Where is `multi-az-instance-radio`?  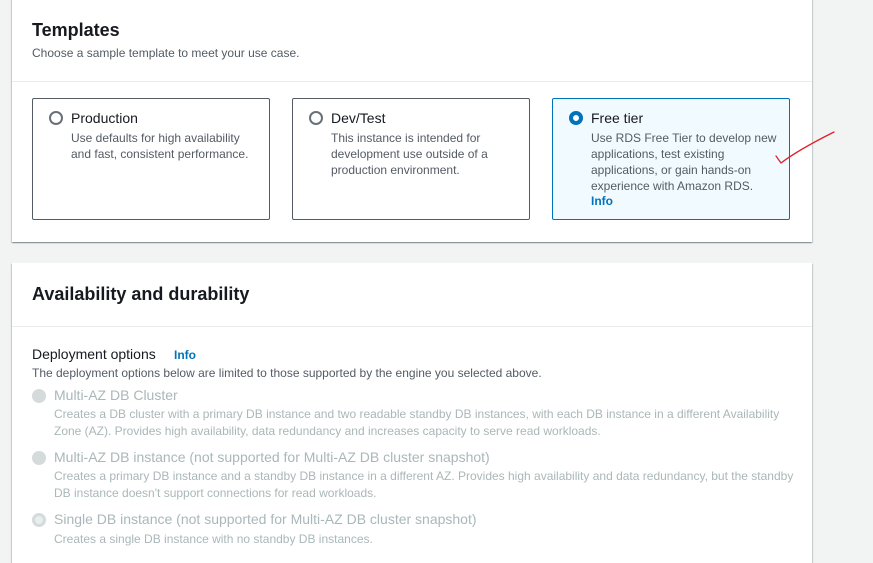
multi-az-instance-radio is located at coordinates (39, 458).